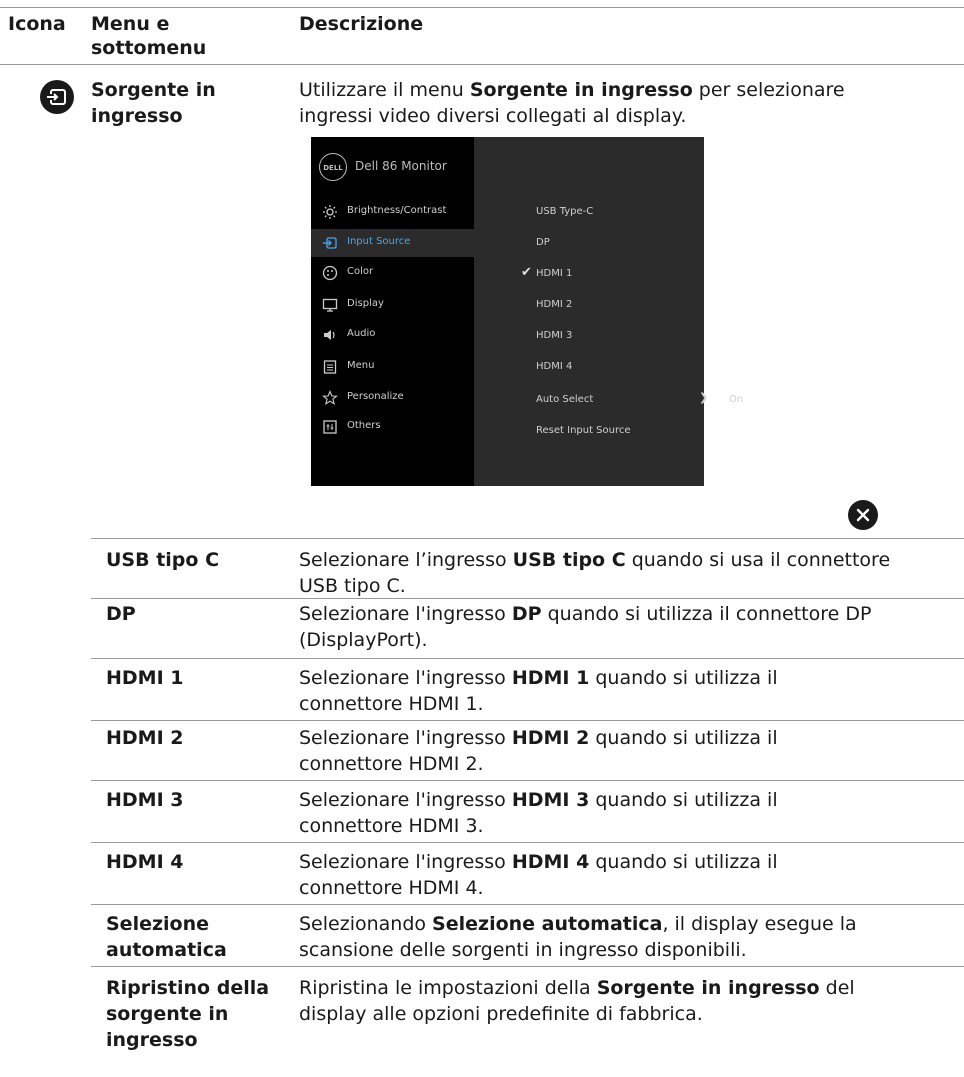 This screenshot has width=964, height=1077. What do you see at coordinates (391, 888) in the screenshot?
I see `submenu-description: connettore HDMI 4.` at bounding box center [391, 888].